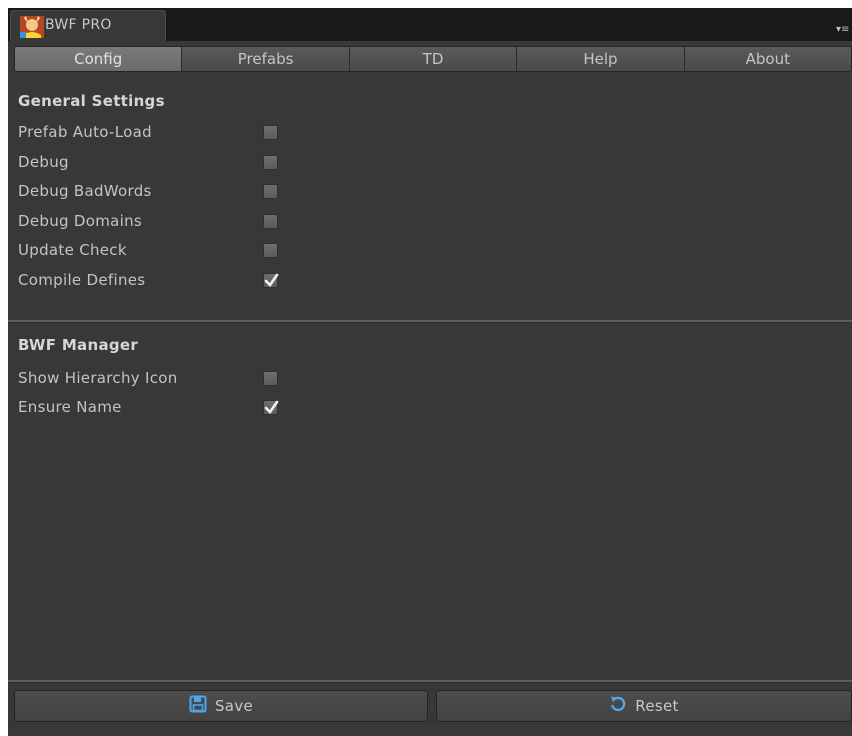 The height and width of the screenshot is (736, 852). Describe the element at coordinates (433, 223) in the screenshot. I see `setting-row-debug-domains: Debug Domains` at that location.